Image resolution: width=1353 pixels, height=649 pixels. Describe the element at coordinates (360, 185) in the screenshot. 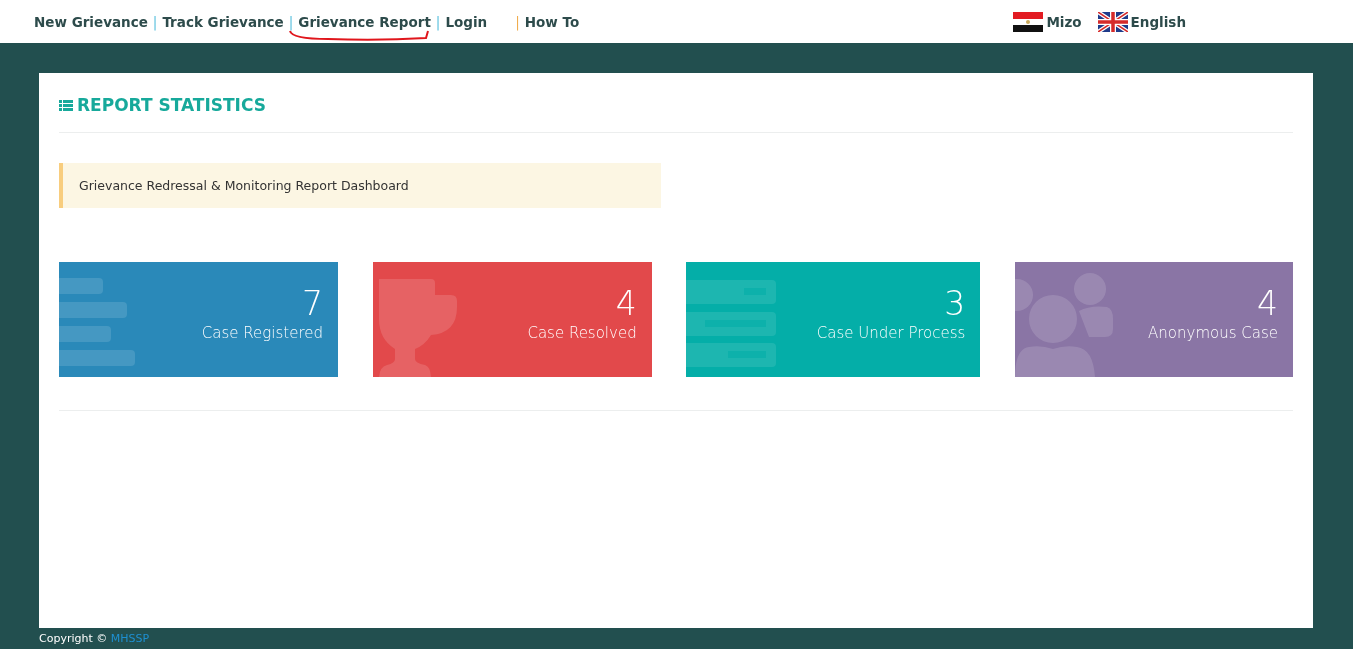

I see `notice: Grievance Redressal & Monitoring Report Dashboard` at that location.